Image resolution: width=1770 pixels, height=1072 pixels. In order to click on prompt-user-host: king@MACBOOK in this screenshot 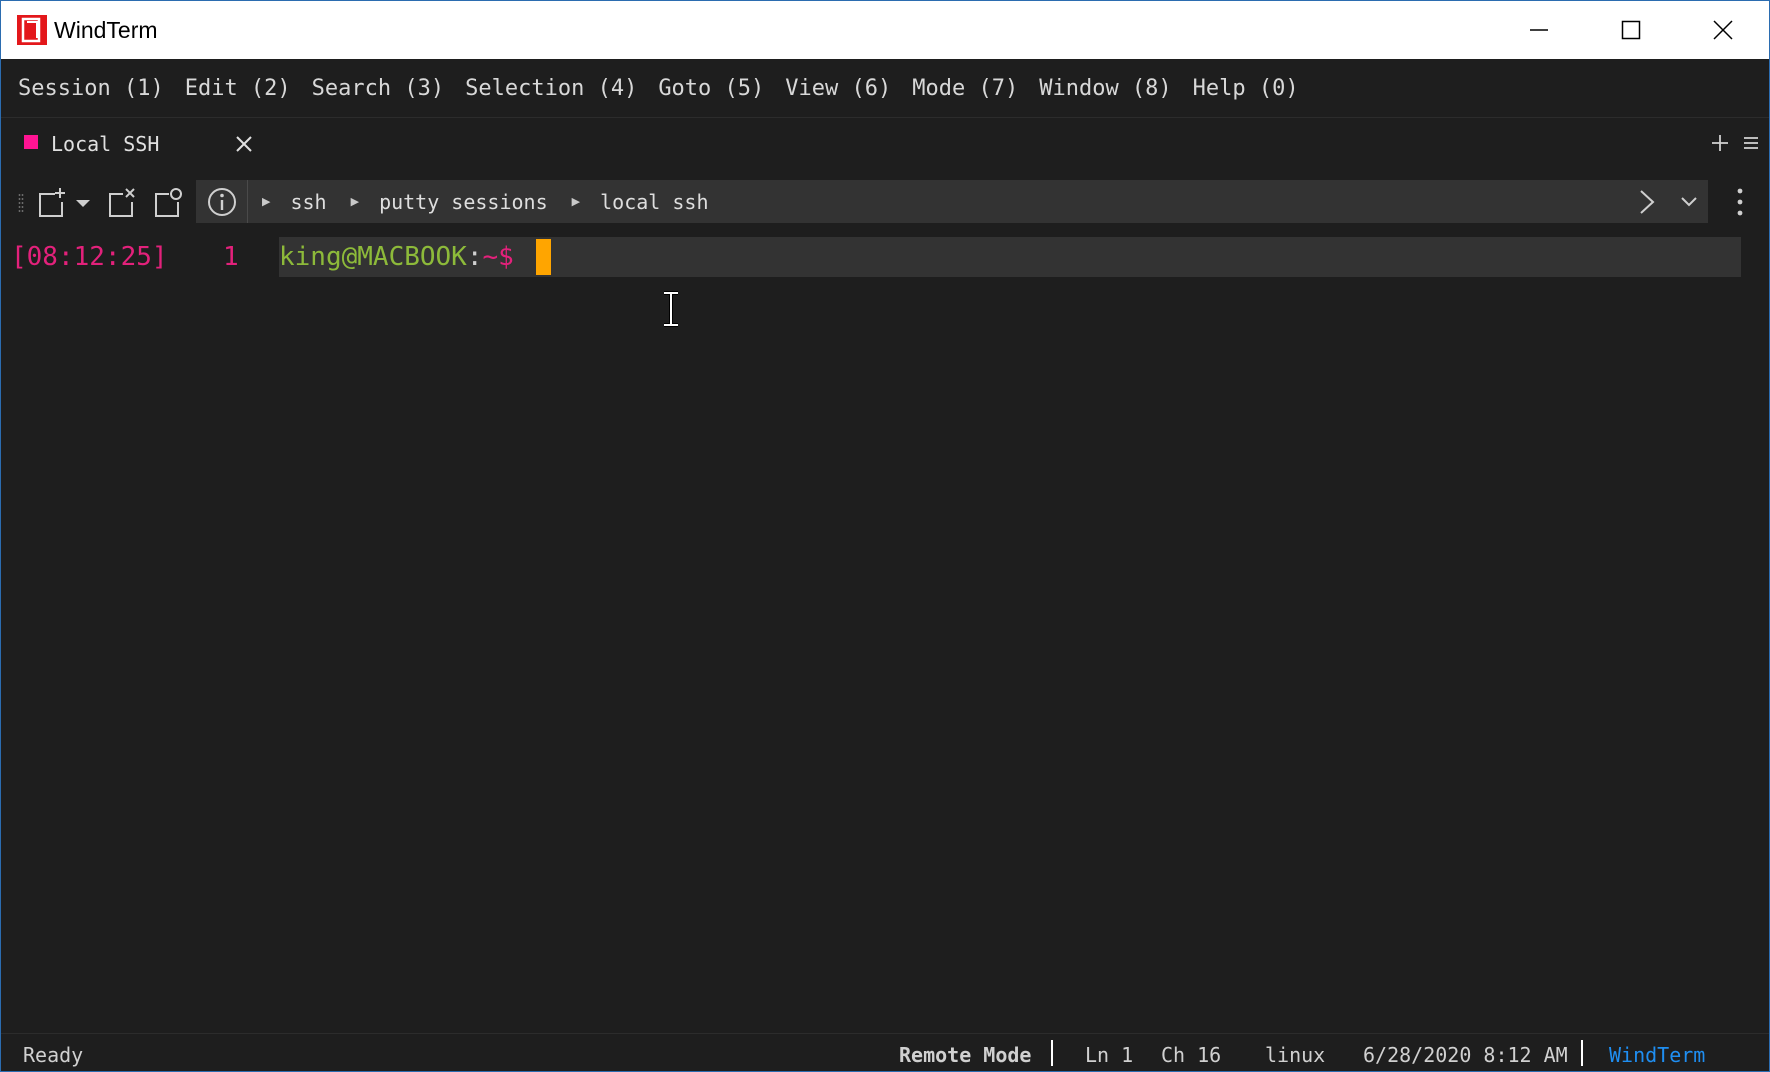, I will do `click(373, 257)`.